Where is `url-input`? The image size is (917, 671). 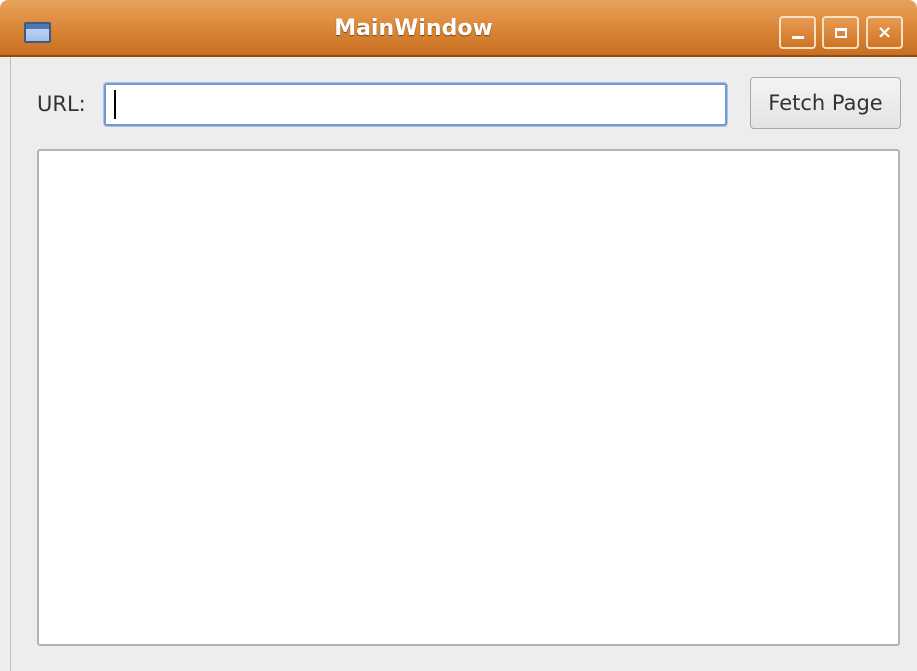
url-input is located at coordinates (415, 104).